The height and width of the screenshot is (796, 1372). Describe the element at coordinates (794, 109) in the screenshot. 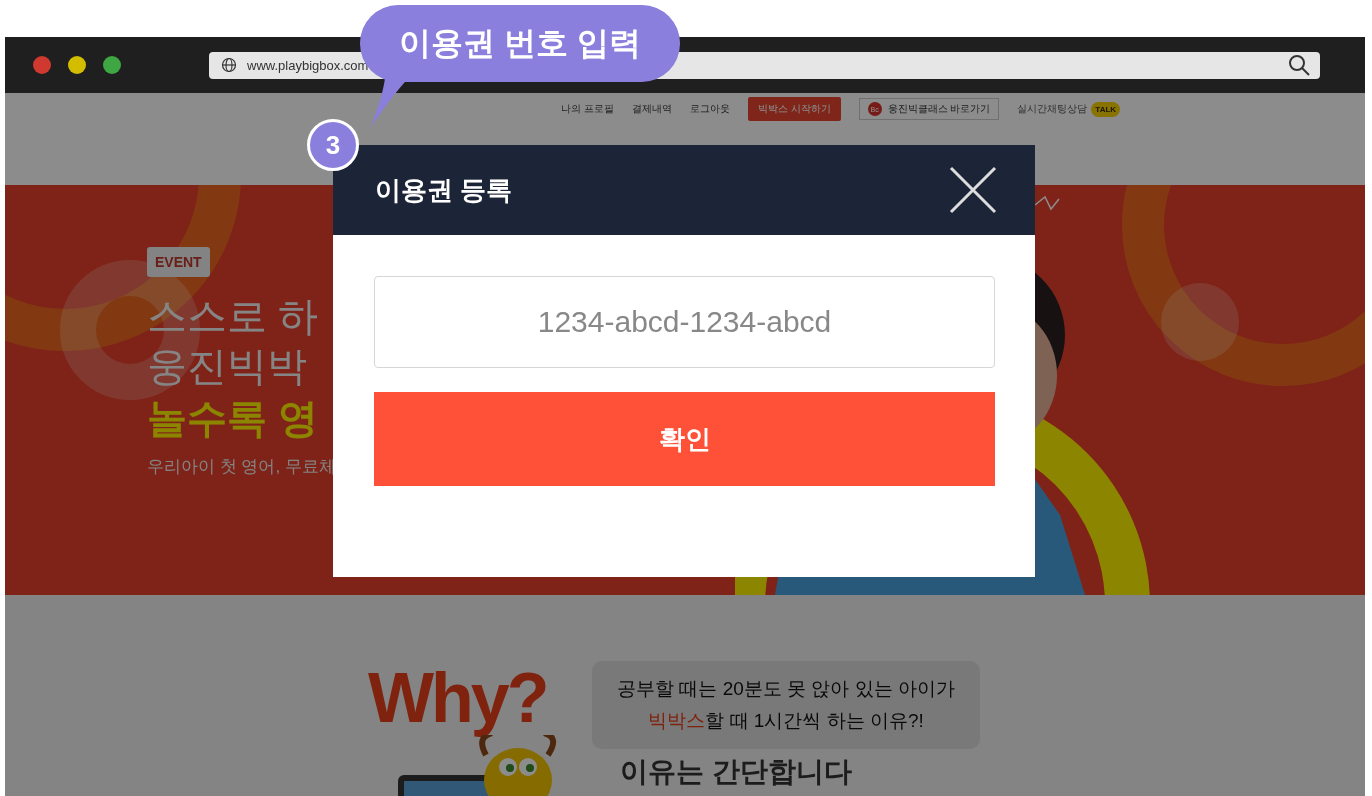

I see `start-button: 빅박스 시작하기` at that location.